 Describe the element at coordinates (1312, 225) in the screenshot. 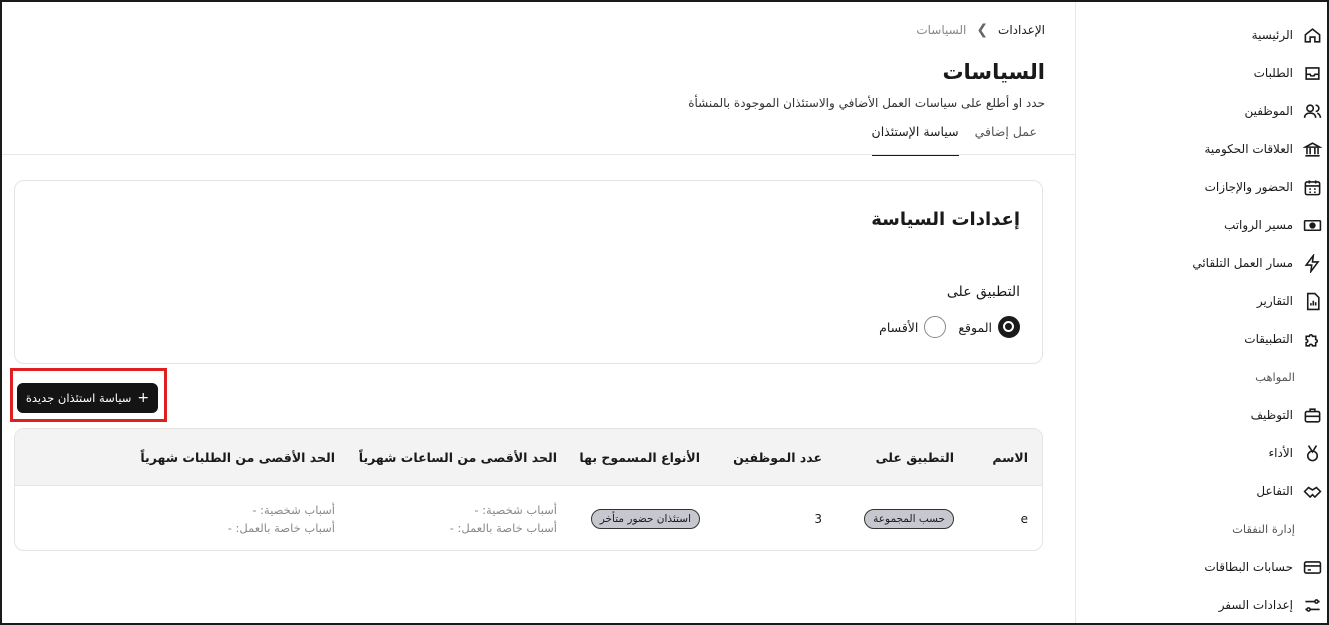

I see `money-icon` at that location.